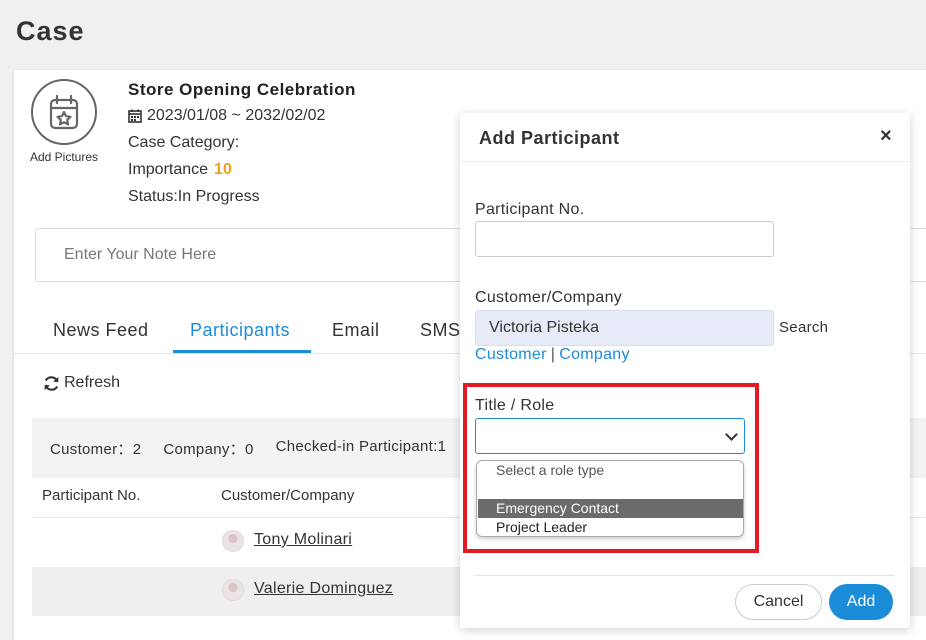  What do you see at coordinates (861, 602) in the screenshot?
I see `add-button: Add` at bounding box center [861, 602].